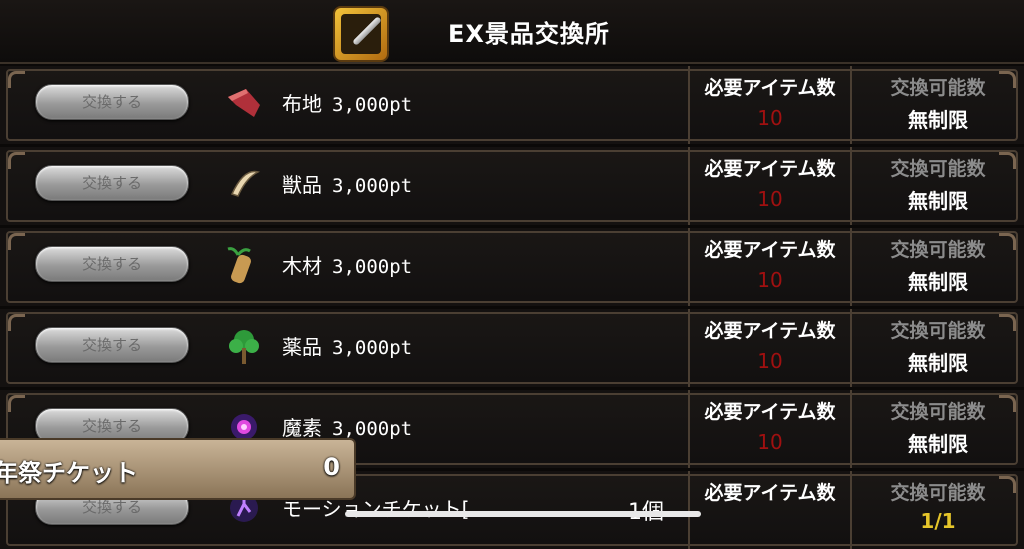 The width and height of the screenshot is (1024, 549). Describe the element at coordinates (512, 186) in the screenshot. I see `list-item: 交換する 獣品 3,000pt 必要アイテム数 10 交換可能数無制限` at that location.